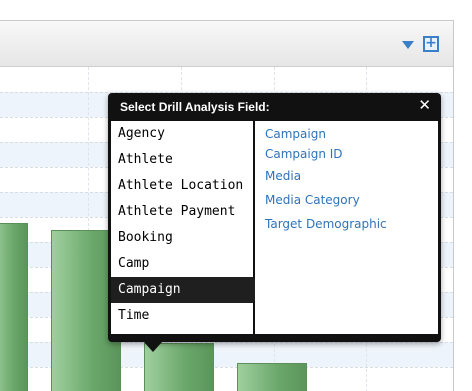 The width and height of the screenshot is (472, 391). Describe the element at coordinates (304, 154) in the screenshot. I see `subfield-link-campaign-id: Campaign ID` at that location.